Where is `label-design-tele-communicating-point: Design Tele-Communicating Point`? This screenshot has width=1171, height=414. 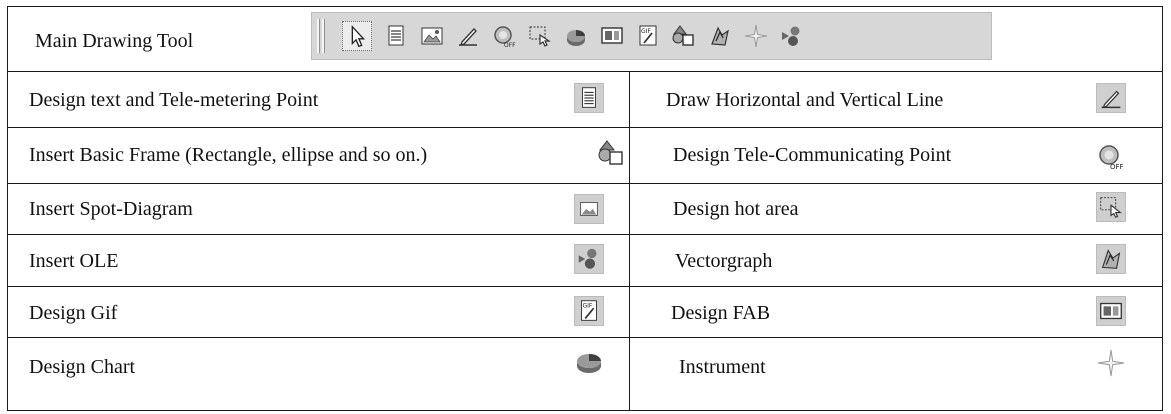 label-design-tele-communicating-point: Design Tele-Communicating Point is located at coordinates (812, 155).